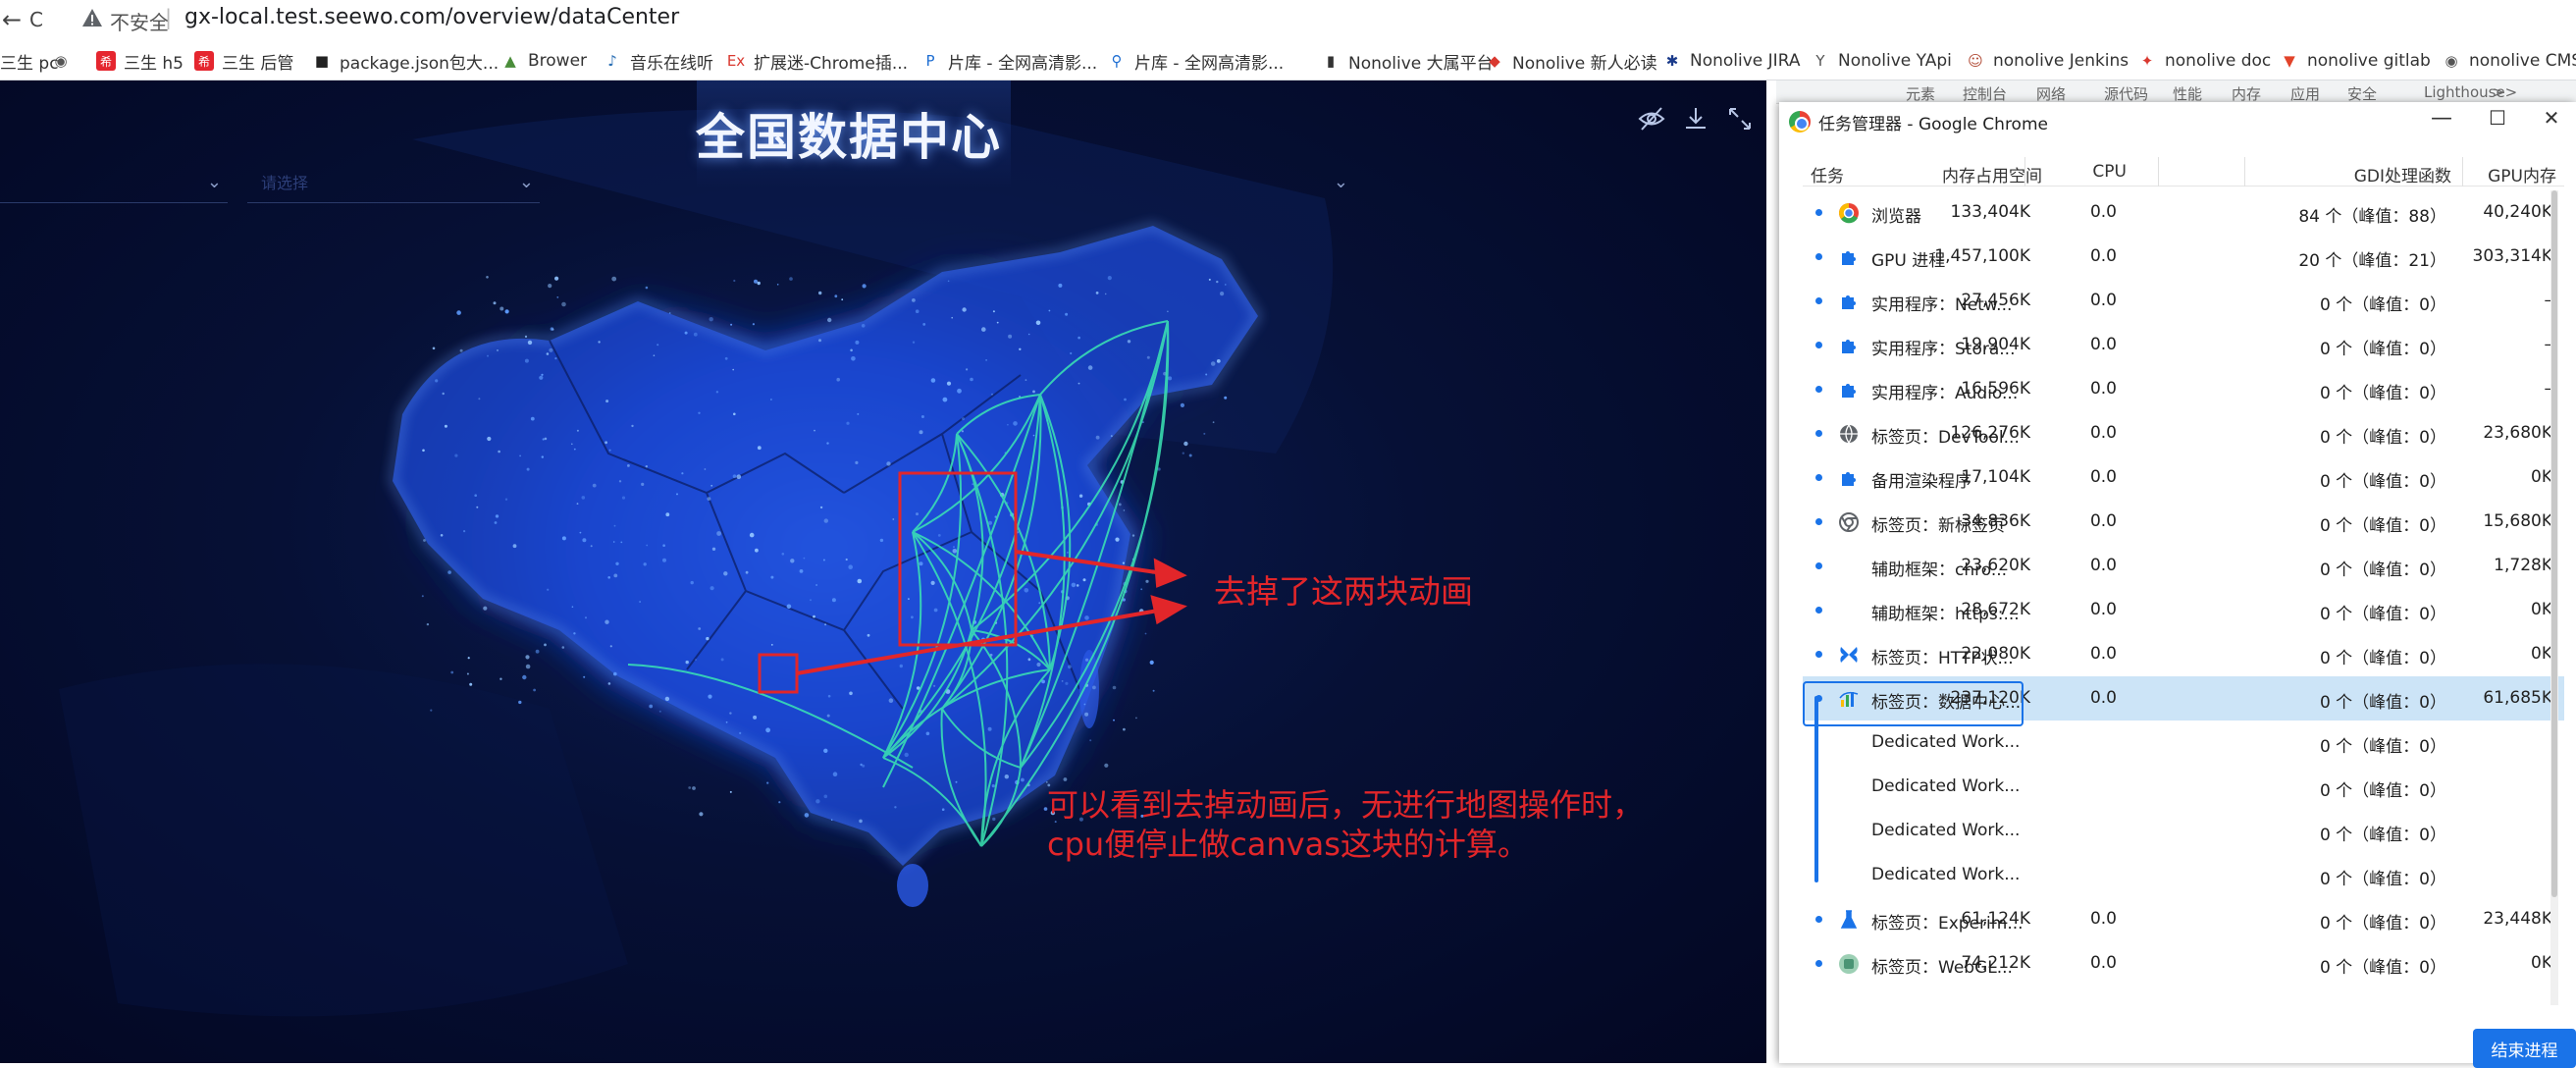  Describe the element at coordinates (2183, 654) in the screenshot. I see `task-row: 标签页：HTTP状... 22,080K 0.0 0 个（峰值：0） 0K` at that location.